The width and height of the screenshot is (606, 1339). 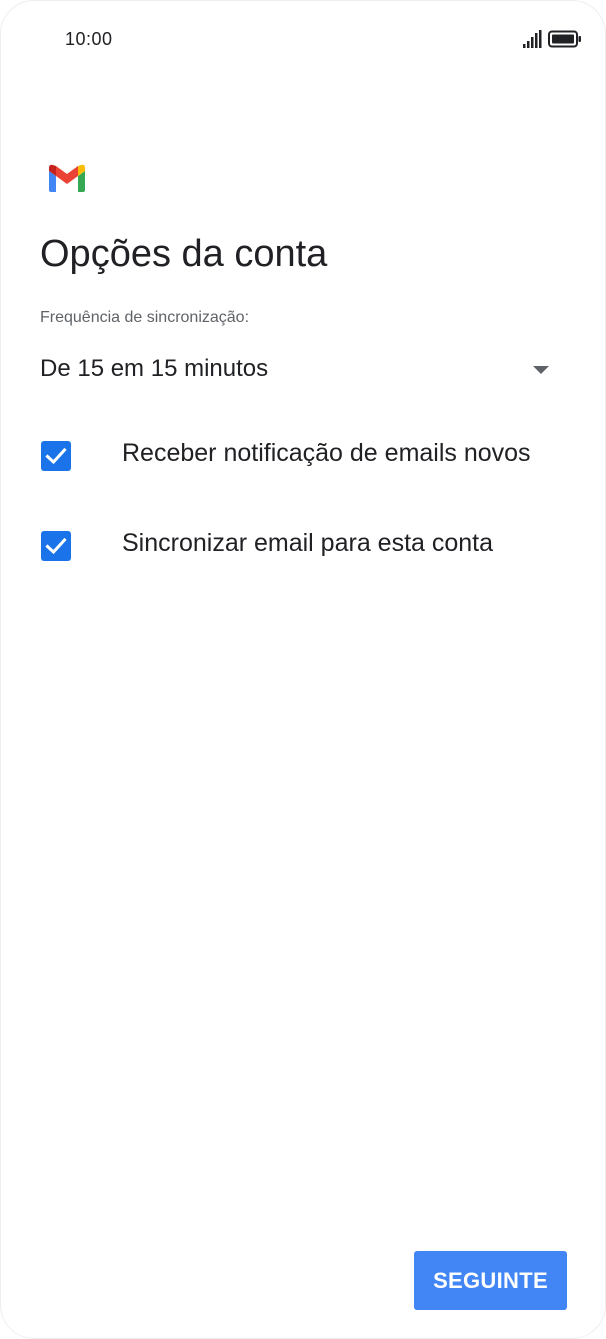 What do you see at coordinates (541, 370) in the screenshot?
I see `dropdown-arrow-icon` at bounding box center [541, 370].